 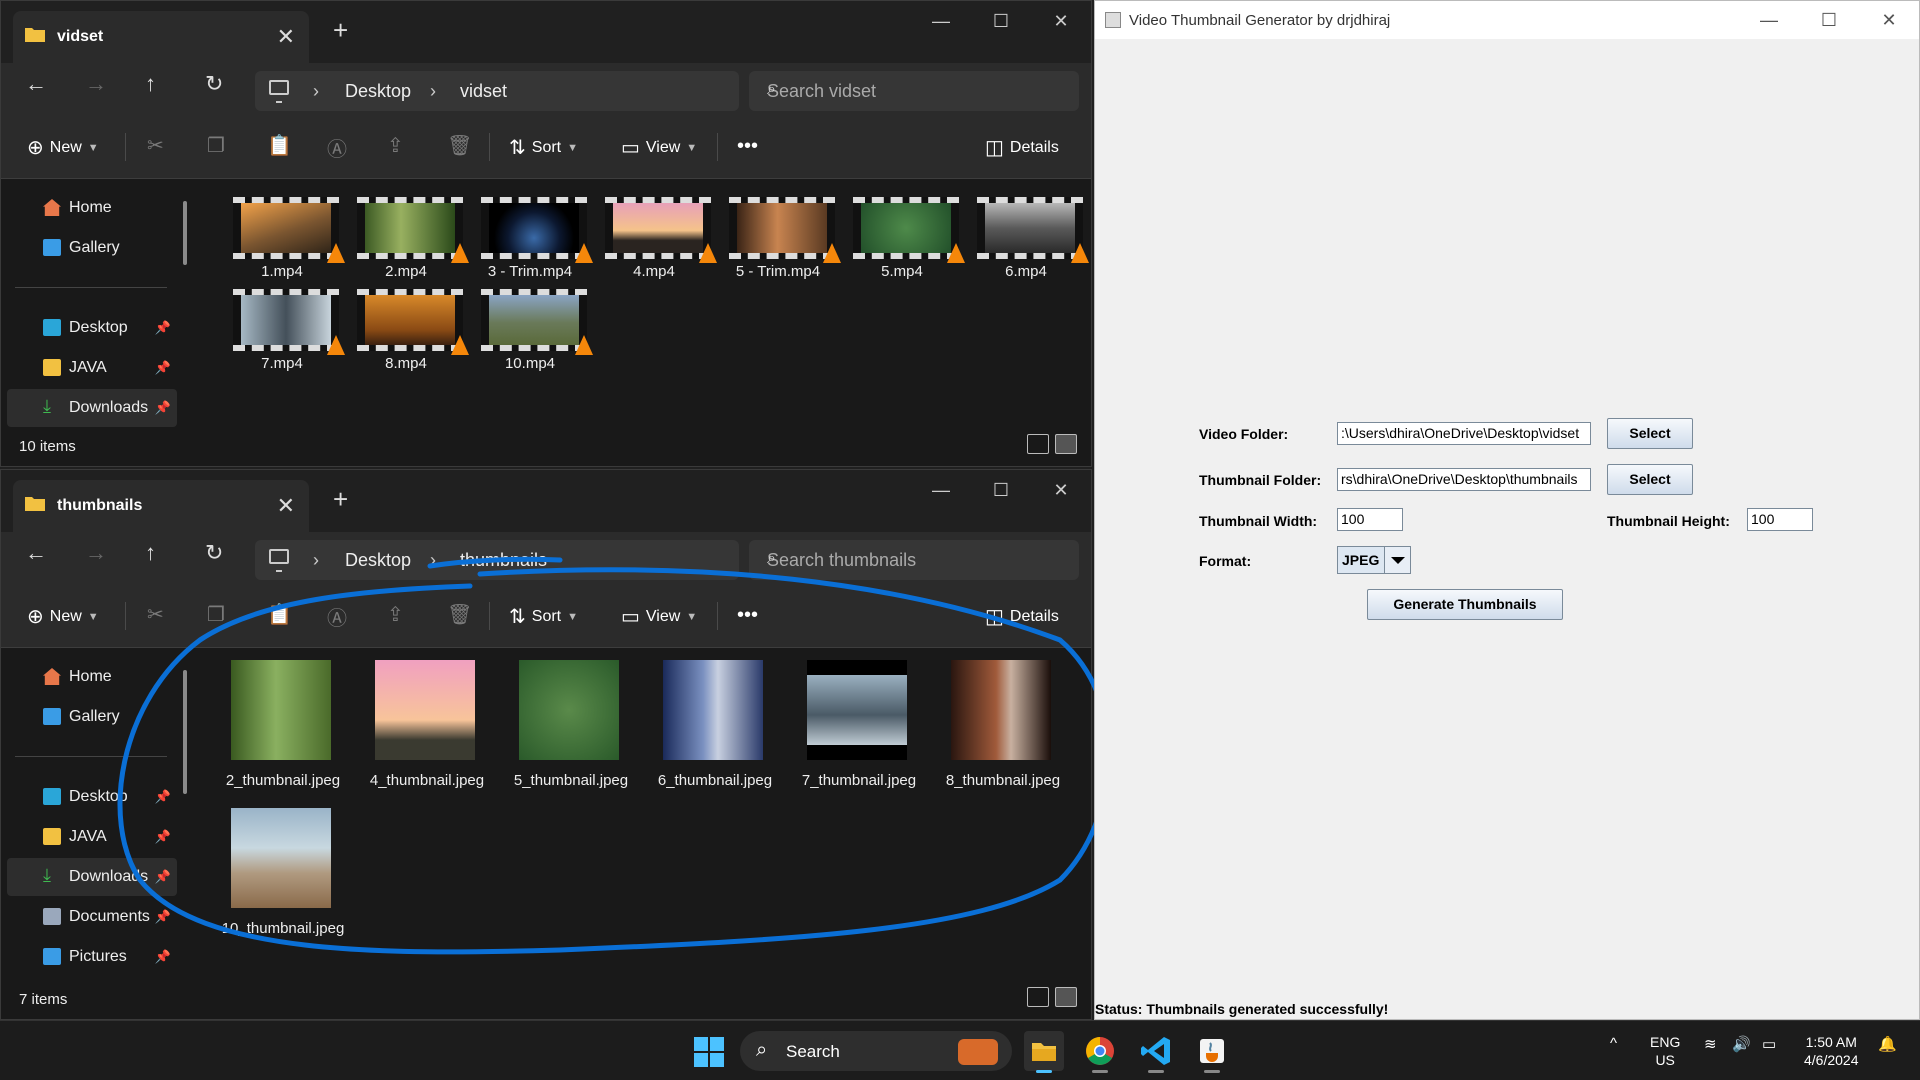 What do you see at coordinates (214, 84) in the screenshot?
I see `refresh-icon: ↻` at bounding box center [214, 84].